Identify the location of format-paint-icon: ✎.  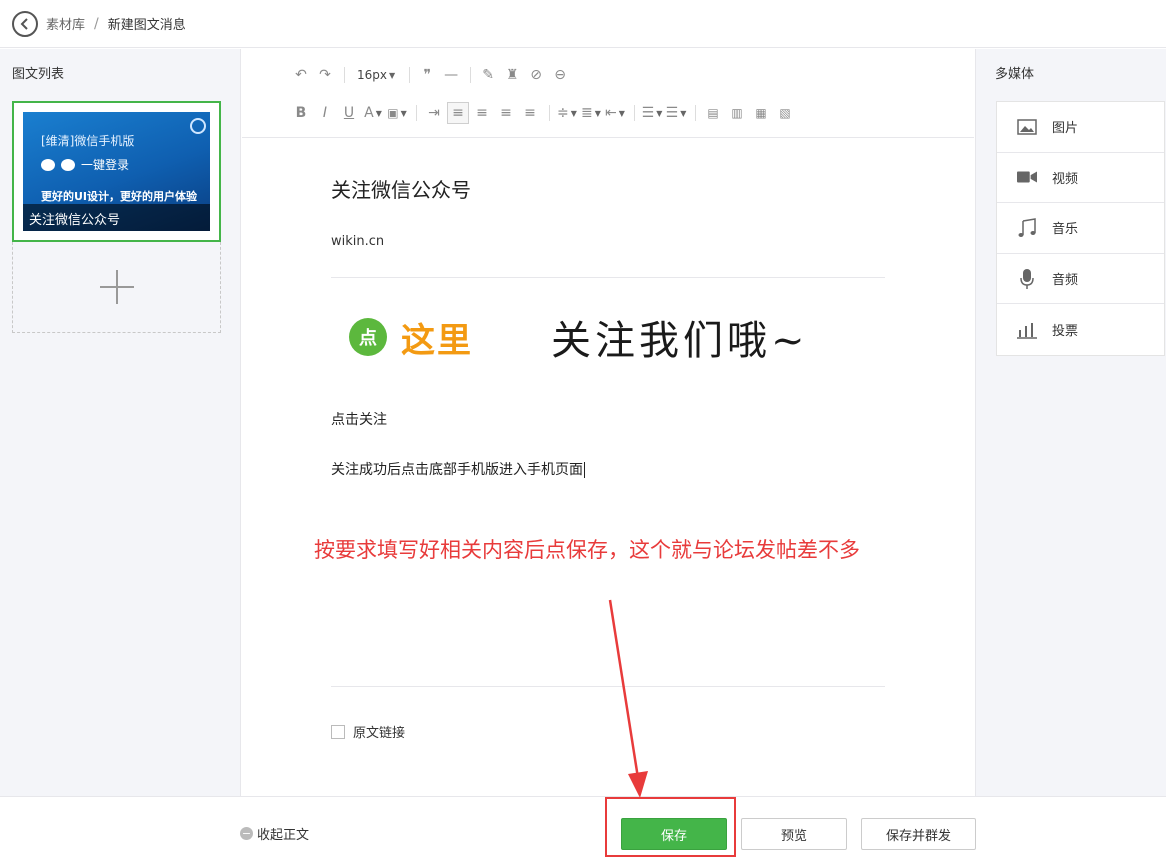
(488, 75).